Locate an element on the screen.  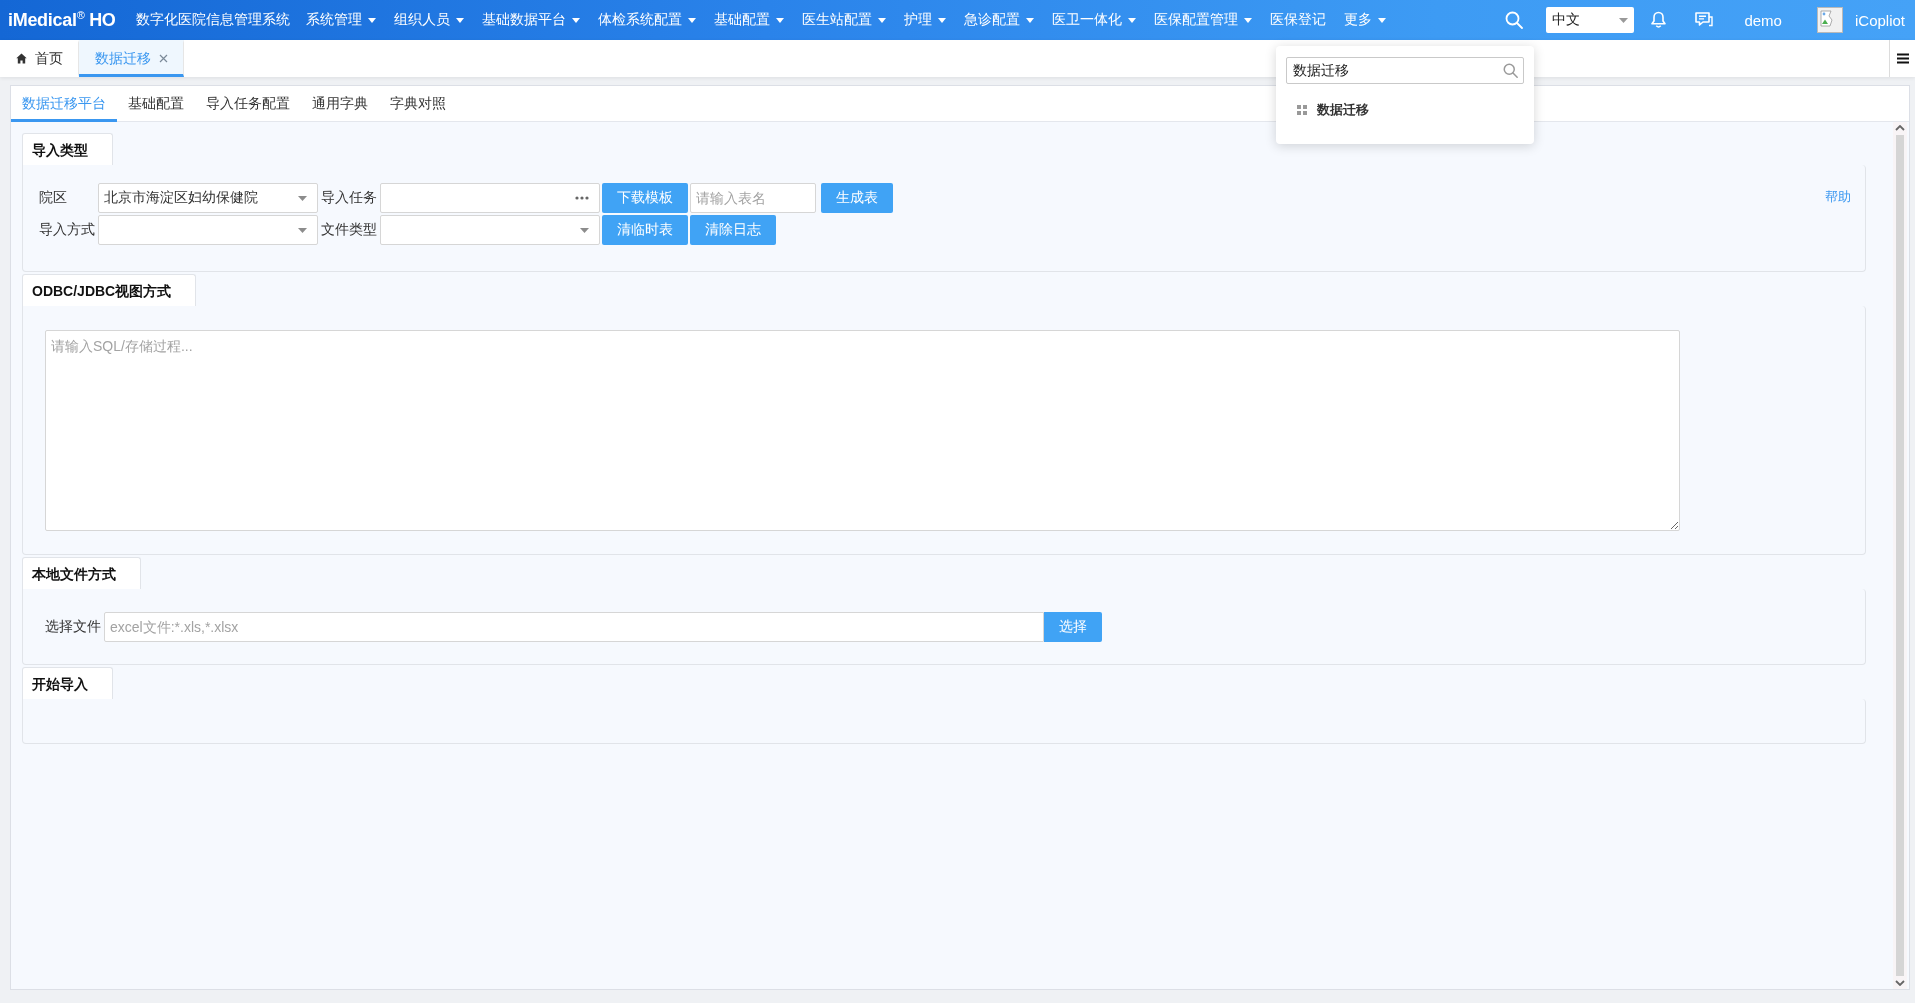
menu-item: 急诊配置 is located at coordinates (998, 20).